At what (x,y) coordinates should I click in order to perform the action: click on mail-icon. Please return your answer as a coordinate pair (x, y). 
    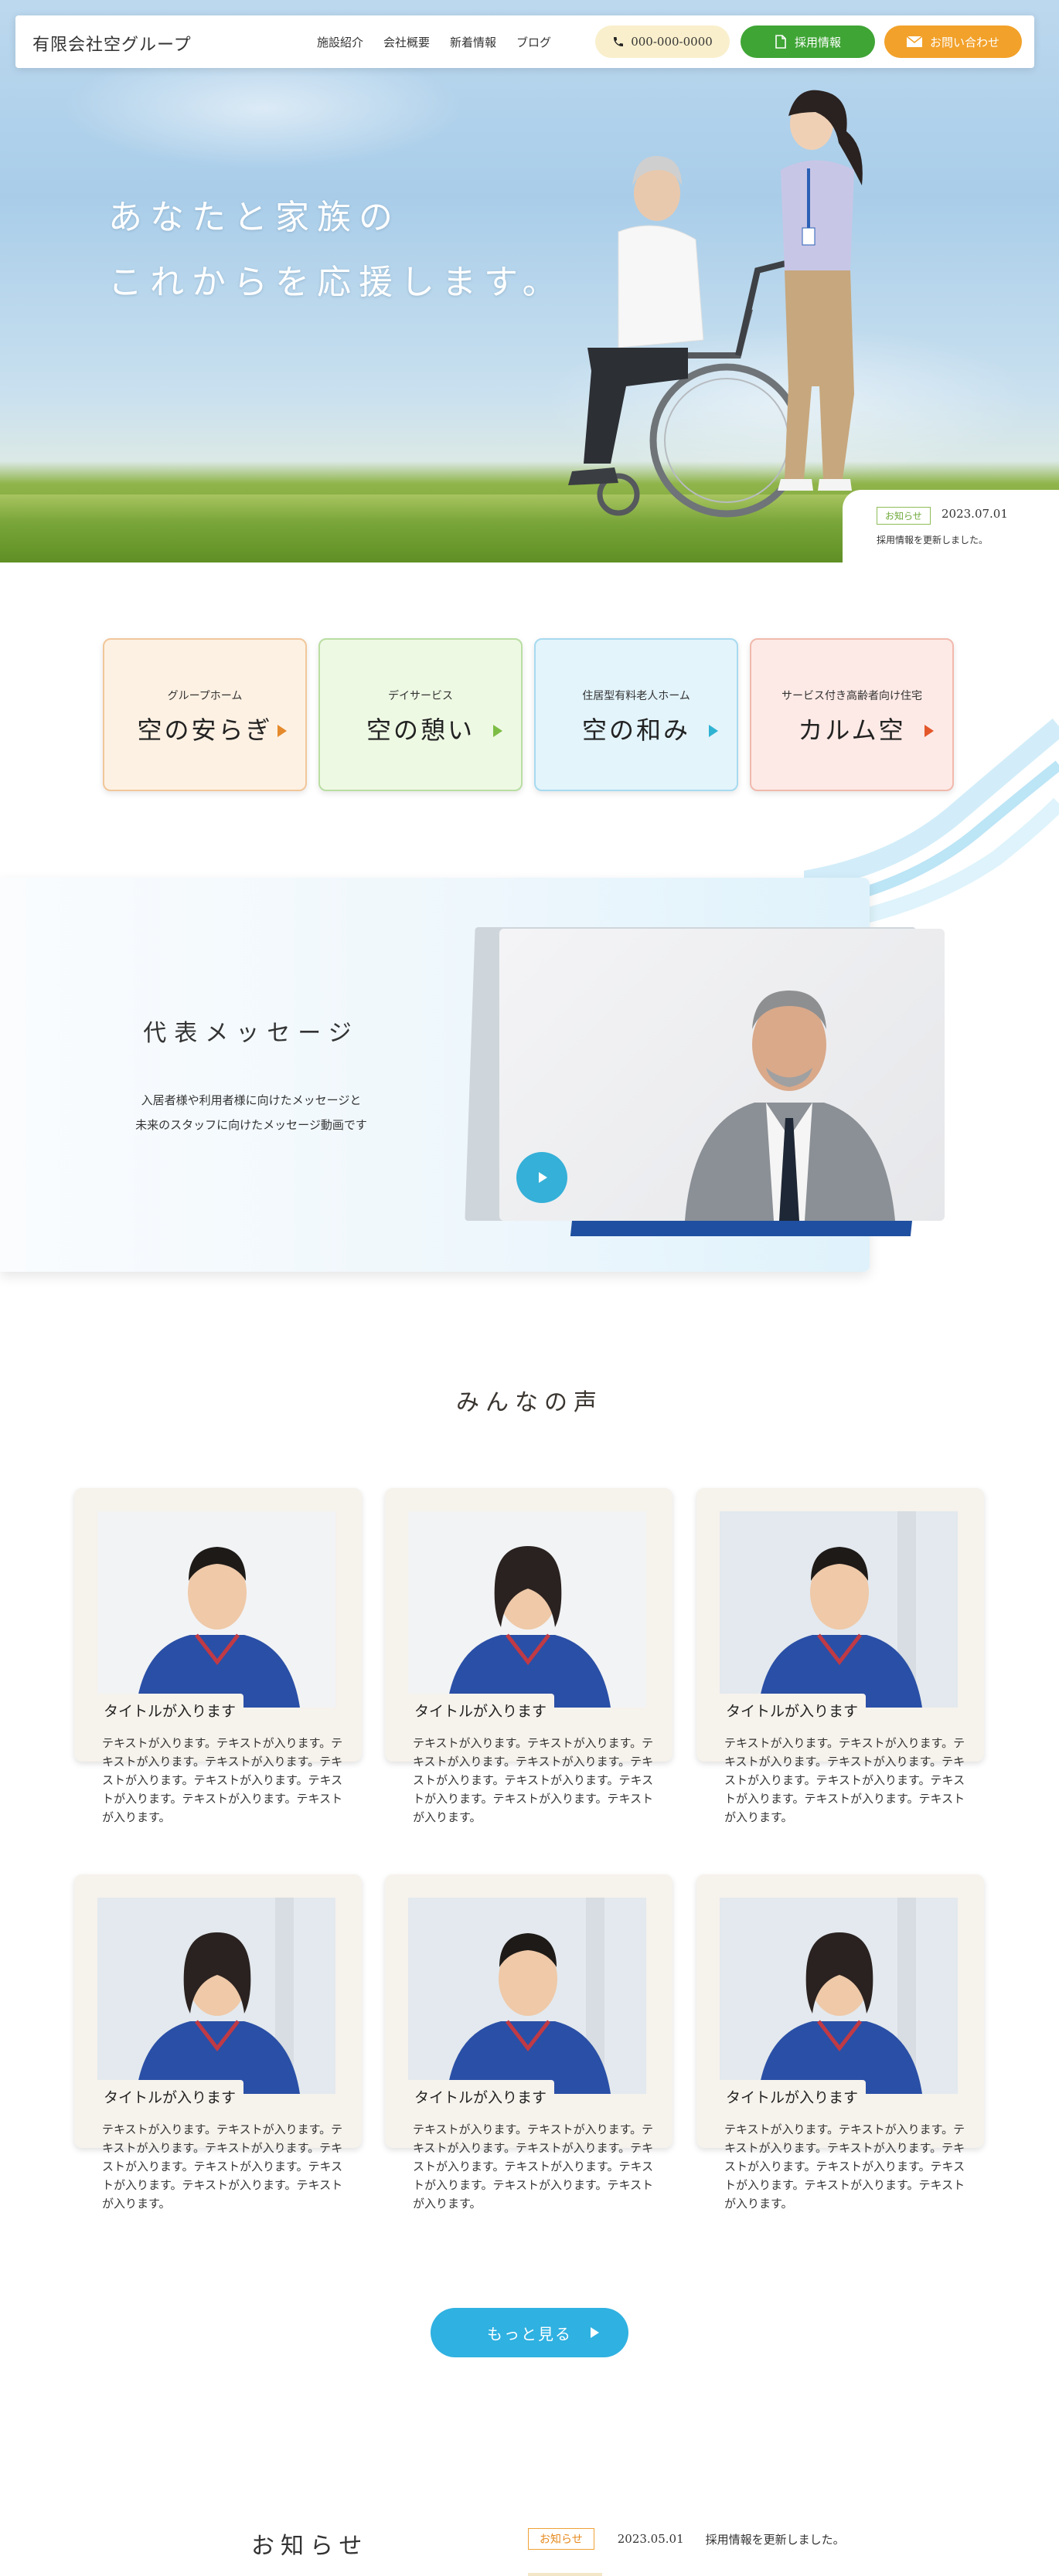
    Looking at the image, I should click on (914, 41).